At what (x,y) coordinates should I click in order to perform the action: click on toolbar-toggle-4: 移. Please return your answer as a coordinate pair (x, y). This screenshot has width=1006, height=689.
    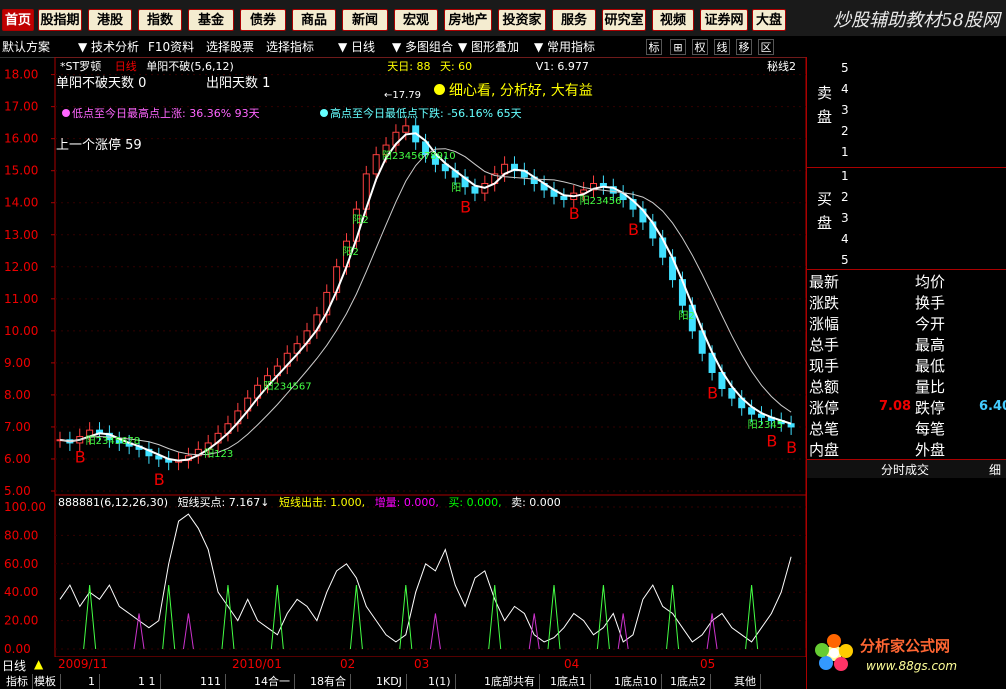
    Looking at the image, I should click on (744, 47).